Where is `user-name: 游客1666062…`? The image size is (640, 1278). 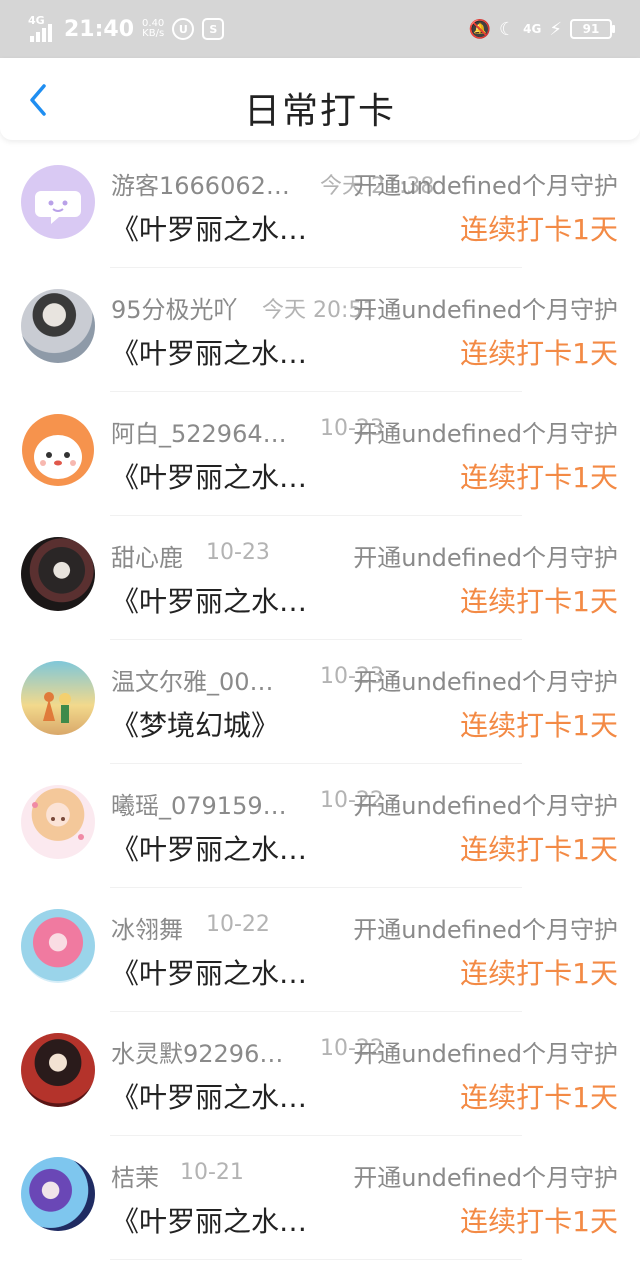
user-name: 游客1666062… is located at coordinates (206, 183).